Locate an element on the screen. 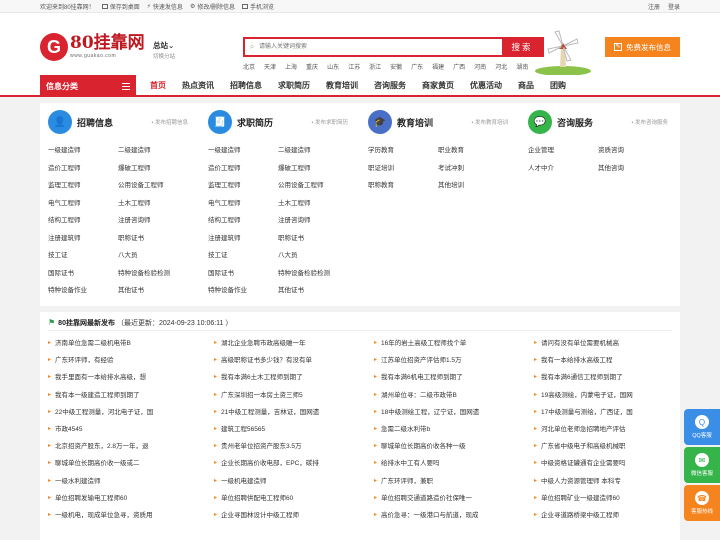  news-item: ▸ 一级水利建造师 is located at coordinates (131, 481).